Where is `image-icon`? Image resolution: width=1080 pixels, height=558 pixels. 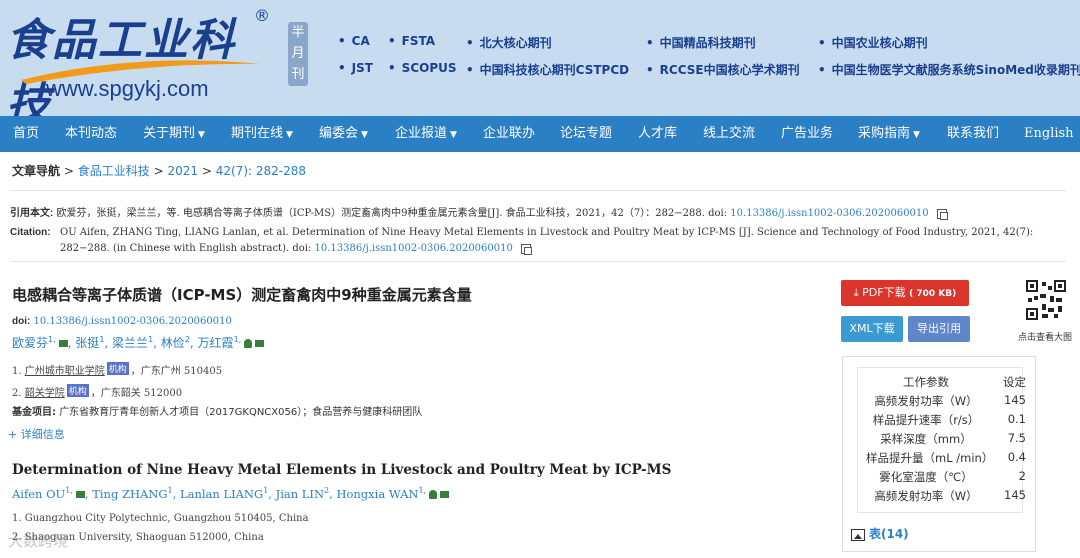 image-icon is located at coordinates (858, 534).